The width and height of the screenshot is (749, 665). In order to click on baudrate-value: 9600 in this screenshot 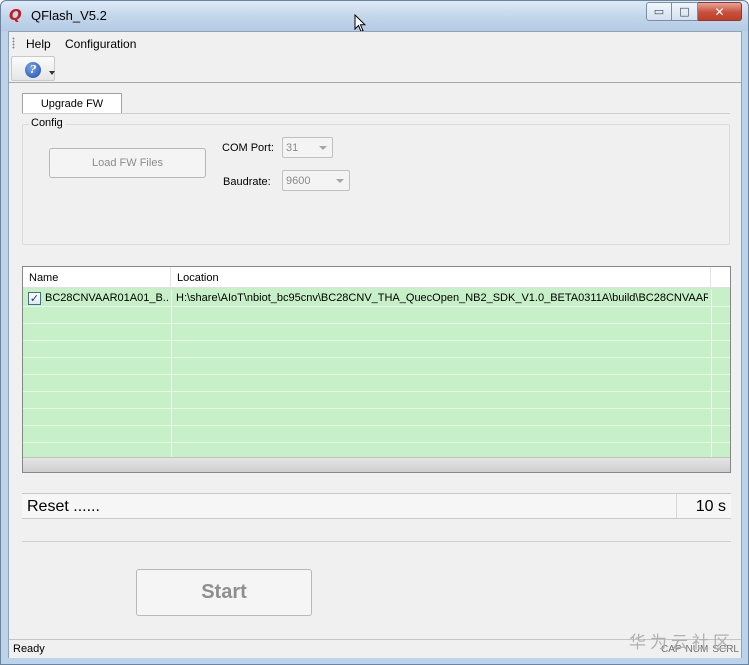, I will do `click(298, 180)`.